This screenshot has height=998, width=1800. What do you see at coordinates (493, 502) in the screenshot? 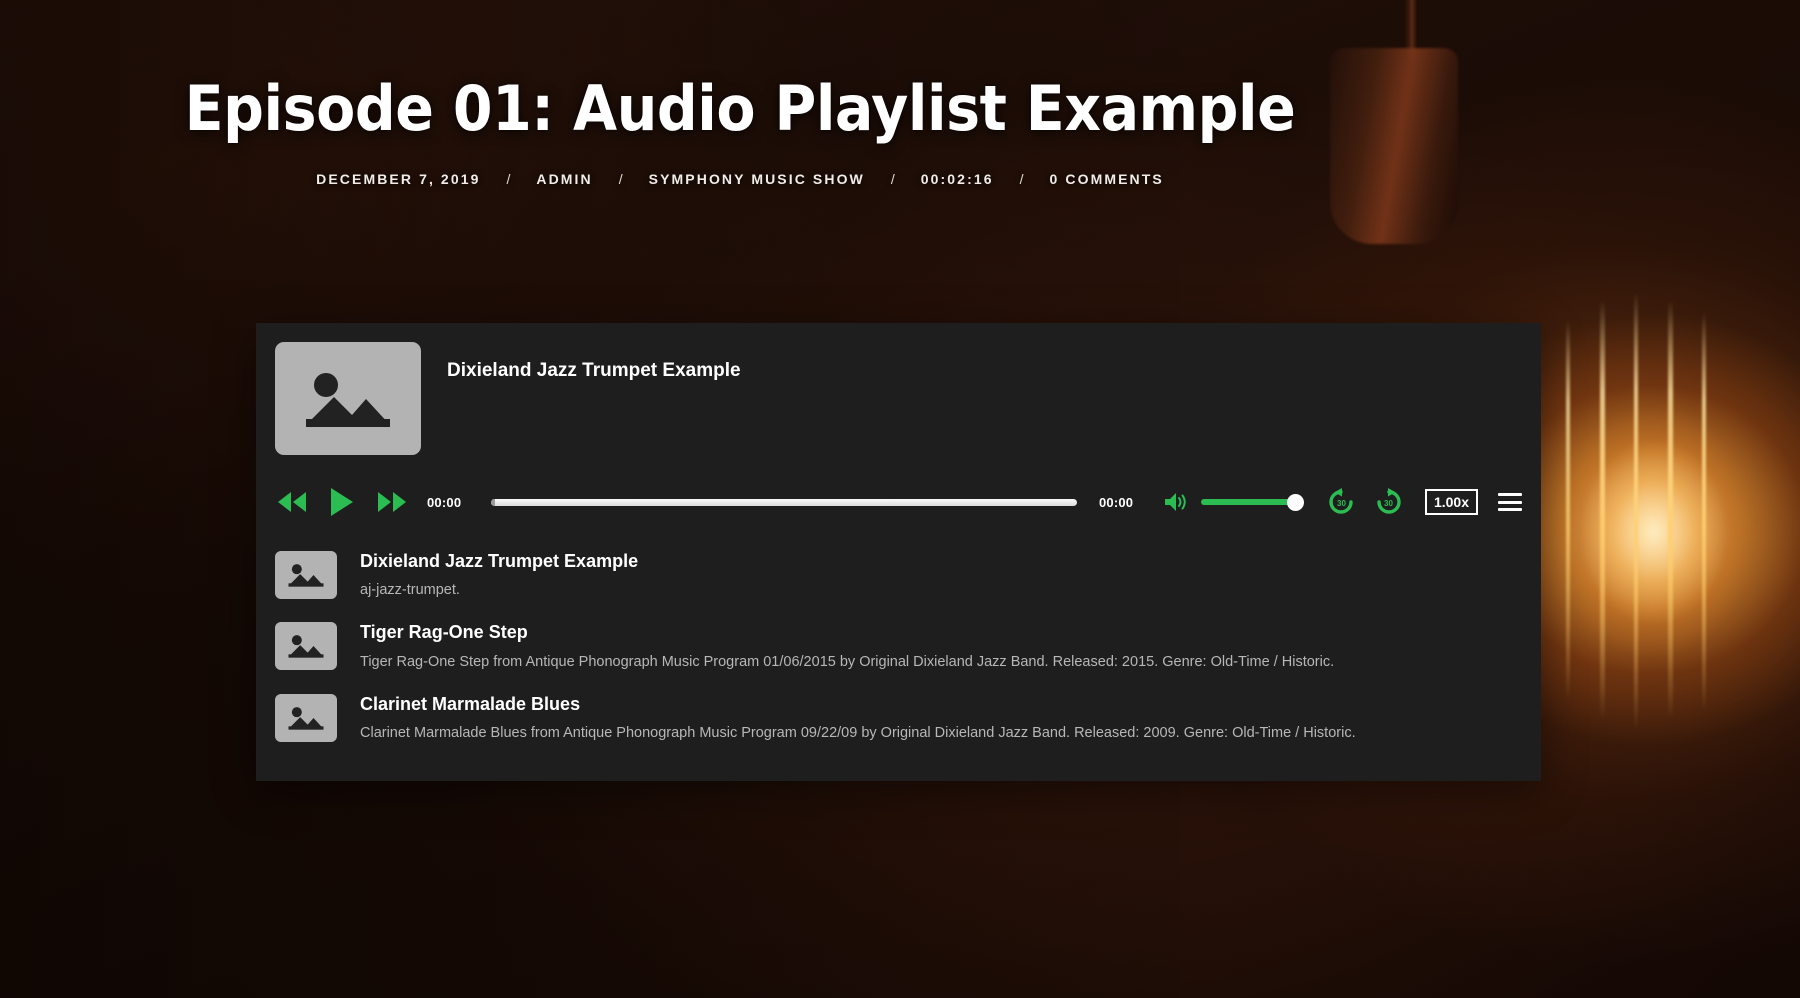
I see `progress-fill` at bounding box center [493, 502].